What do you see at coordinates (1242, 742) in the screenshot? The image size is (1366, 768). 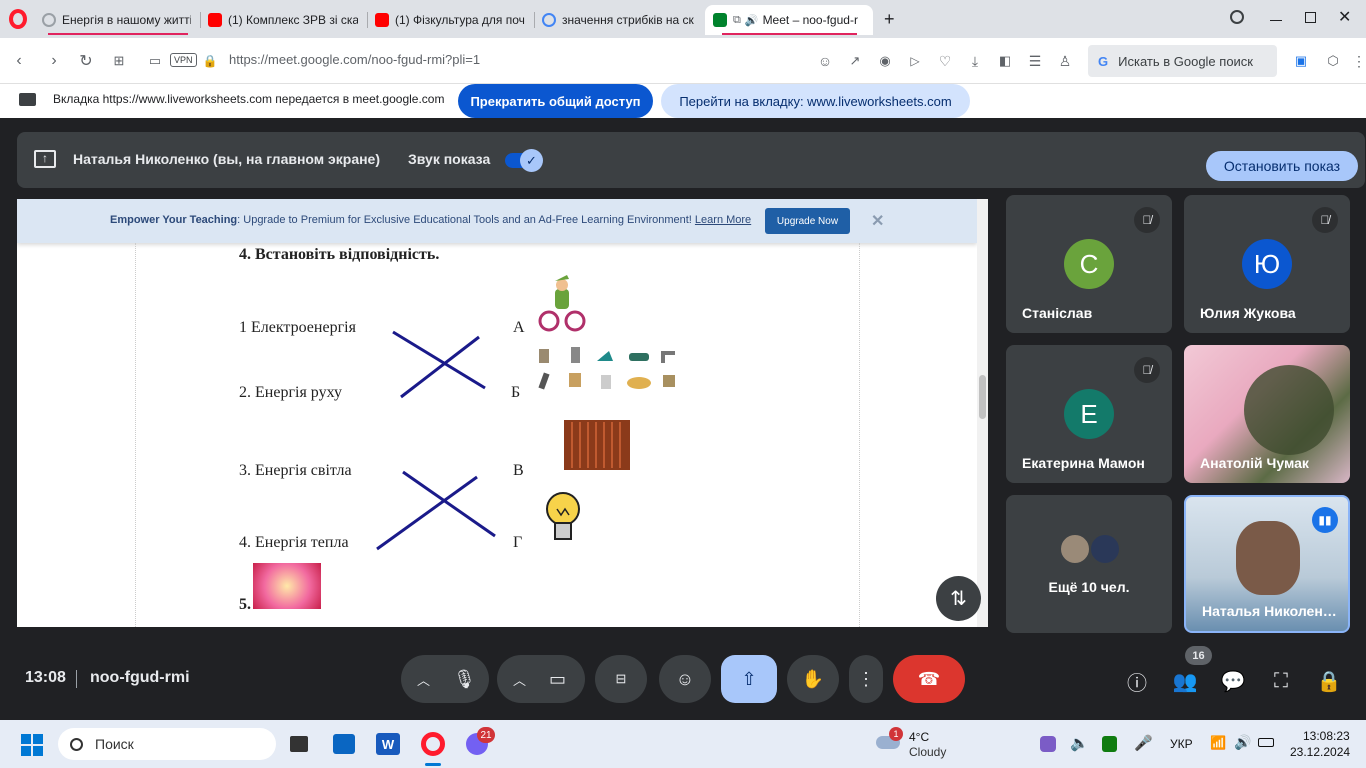 I see `speaker-tray-icon: 🔊` at bounding box center [1242, 742].